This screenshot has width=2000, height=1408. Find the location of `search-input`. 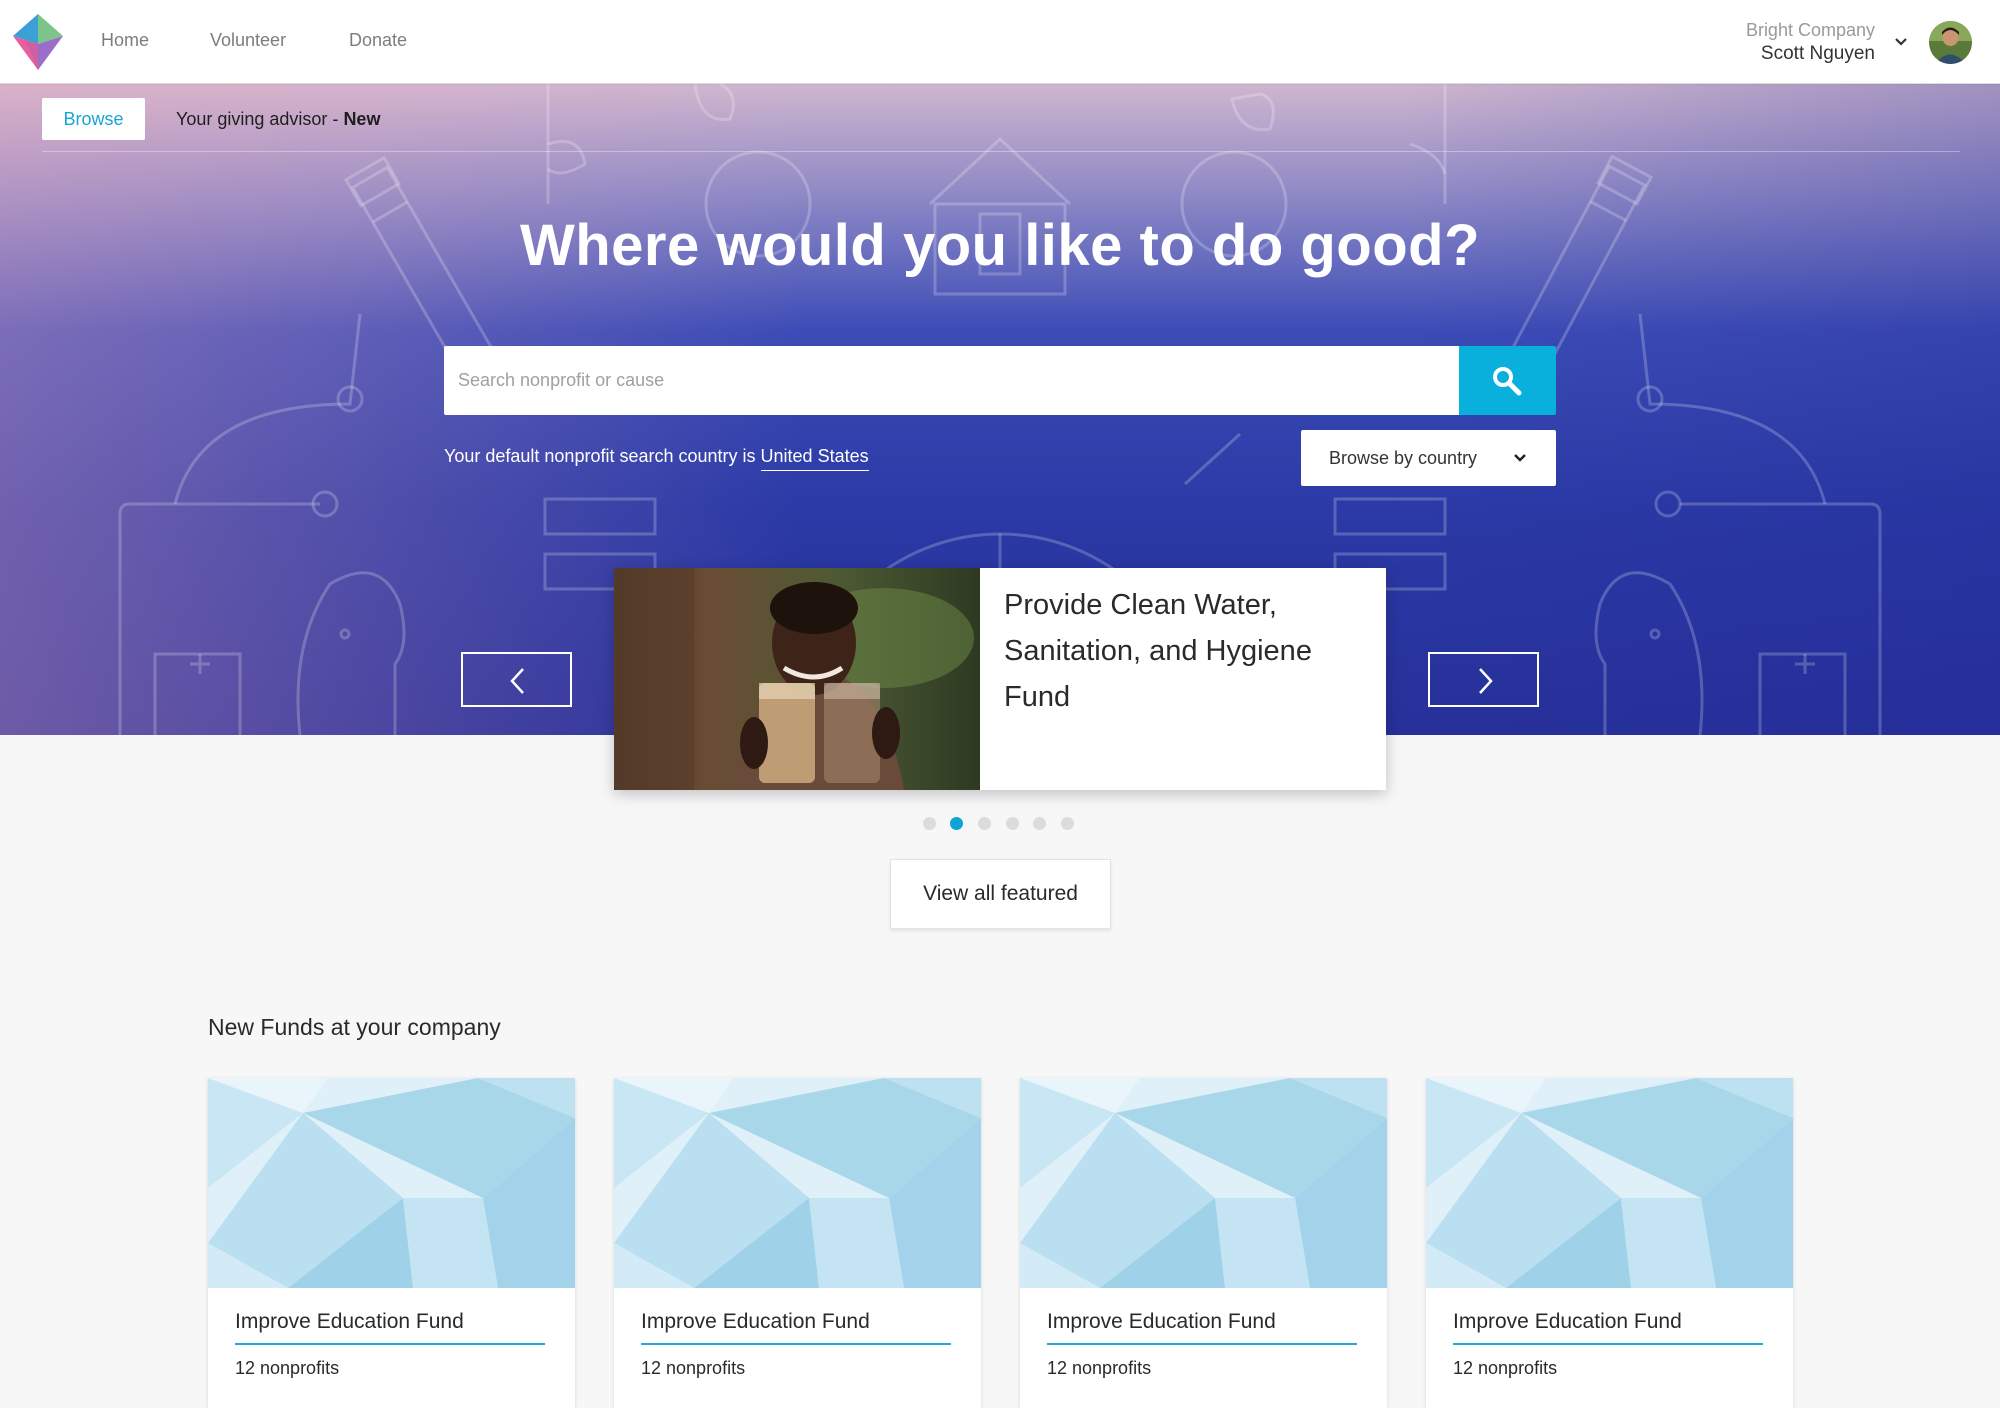

search-input is located at coordinates (952, 380).